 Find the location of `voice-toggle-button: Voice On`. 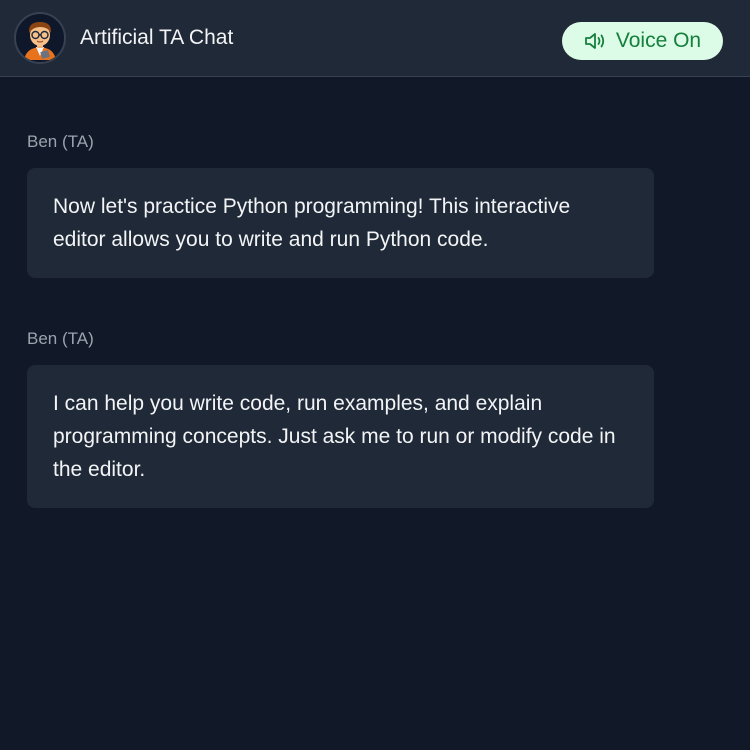

voice-toggle-button: Voice On is located at coordinates (642, 41).